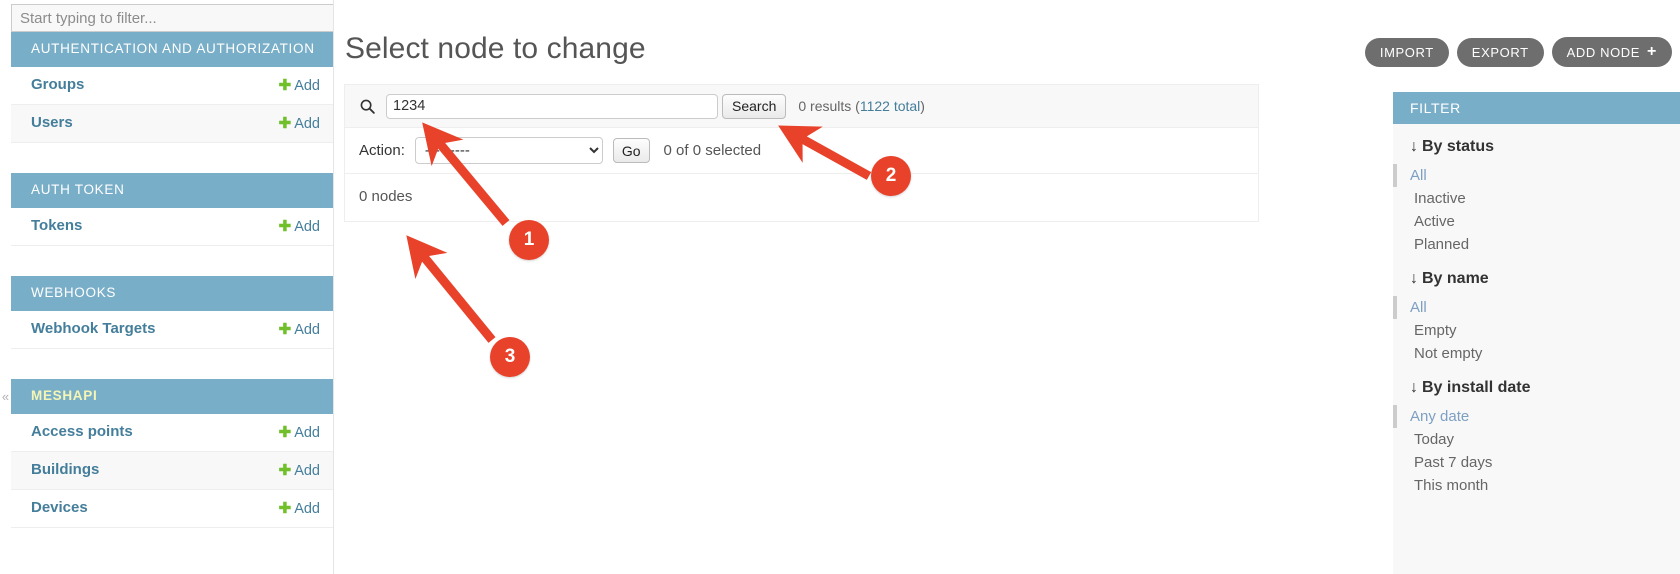 Image resolution: width=1680 pixels, height=574 pixels. What do you see at coordinates (1536, 385) in the screenshot?
I see `filter-group-heading: ↓ By install date` at bounding box center [1536, 385].